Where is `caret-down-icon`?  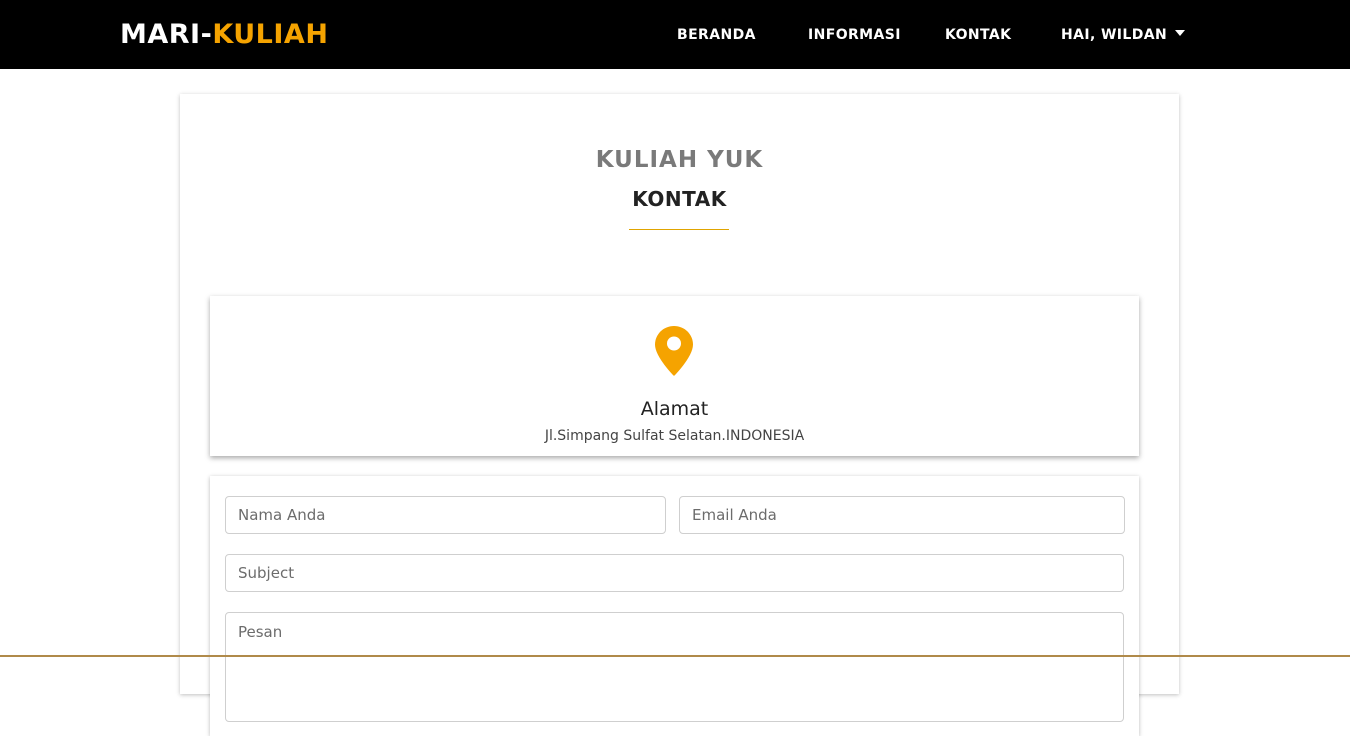 caret-down-icon is located at coordinates (1180, 33).